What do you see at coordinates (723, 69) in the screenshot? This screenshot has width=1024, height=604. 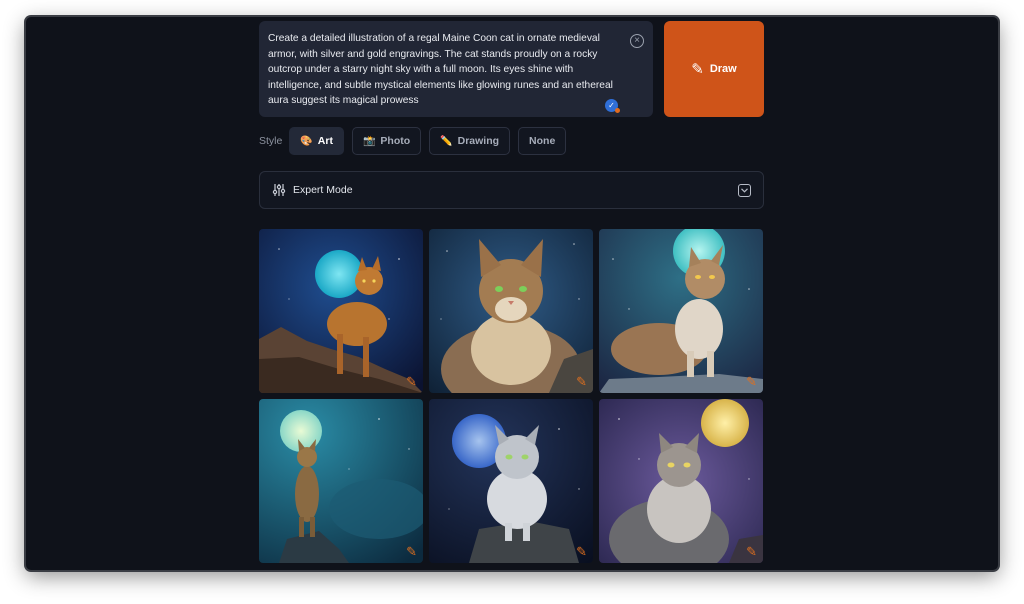 I see `draw-button-label: Draw` at bounding box center [723, 69].